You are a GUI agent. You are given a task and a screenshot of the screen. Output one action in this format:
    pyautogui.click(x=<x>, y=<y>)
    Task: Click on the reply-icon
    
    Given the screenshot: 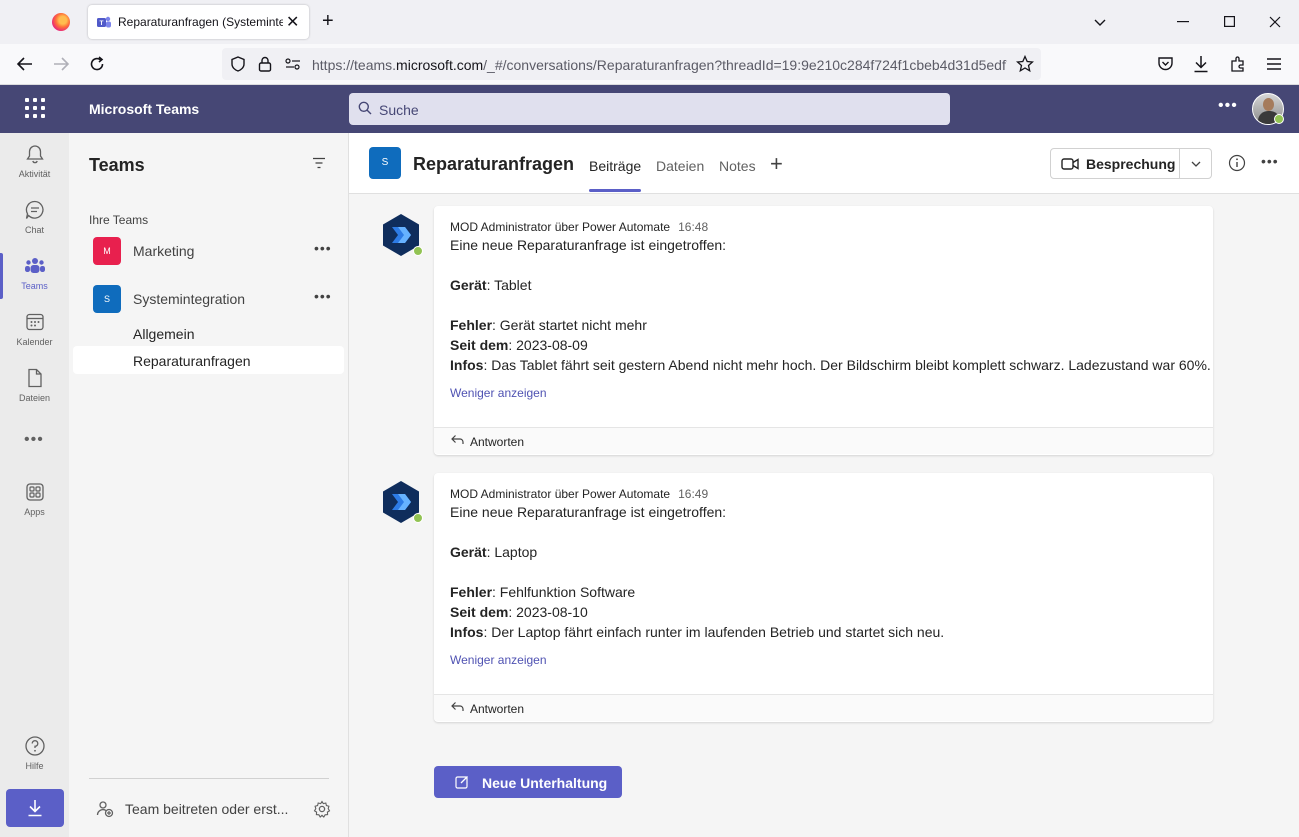 What is the action you would take?
    pyautogui.click(x=457, y=706)
    